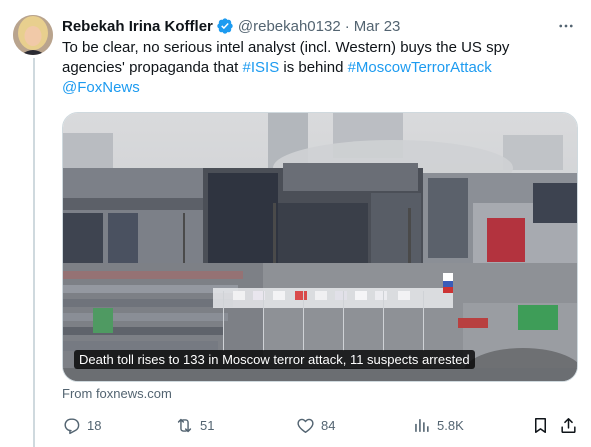 The width and height of the screenshot is (591, 447). I want to click on repost-button: 51, so click(194, 425).